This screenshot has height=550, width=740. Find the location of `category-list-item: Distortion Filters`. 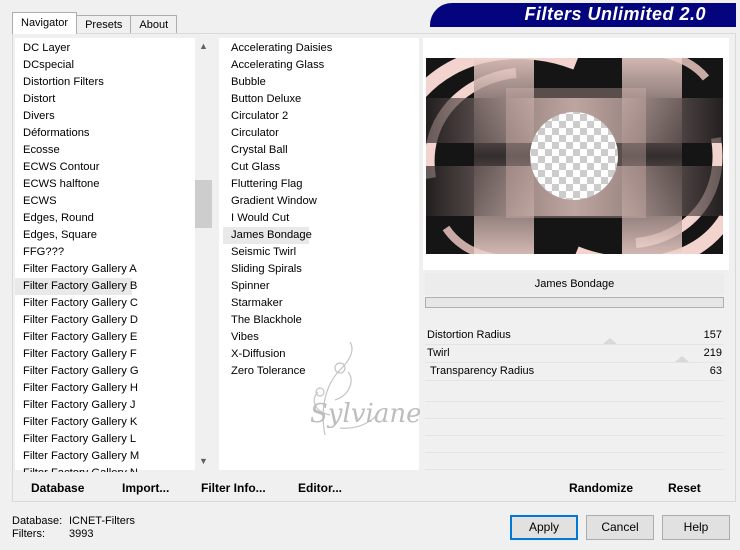

category-list-item: Distortion Filters is located at coordinates (105, 82).